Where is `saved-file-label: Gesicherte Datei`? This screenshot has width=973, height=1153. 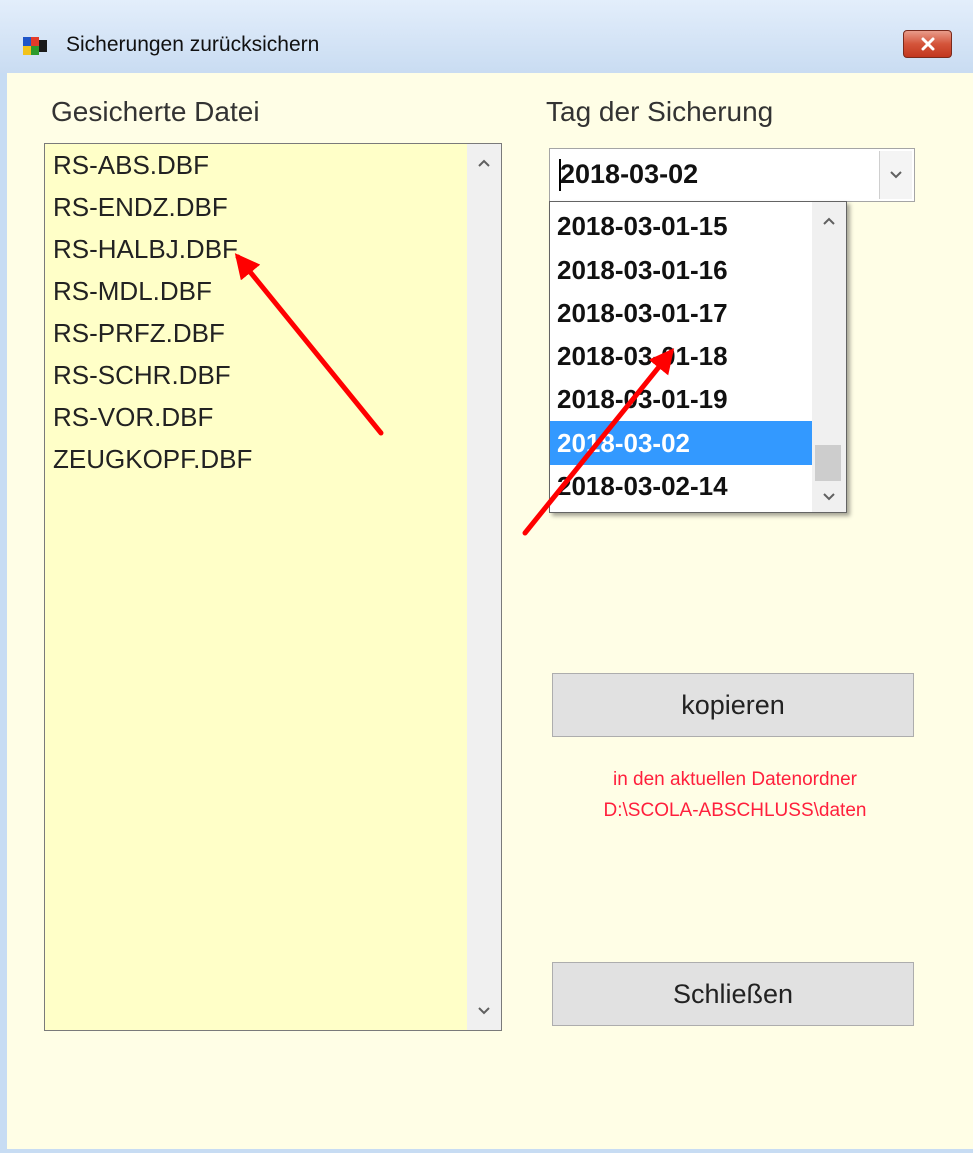
saved-file-label: Gesicherte Datei is located at coordinates (155, 111).